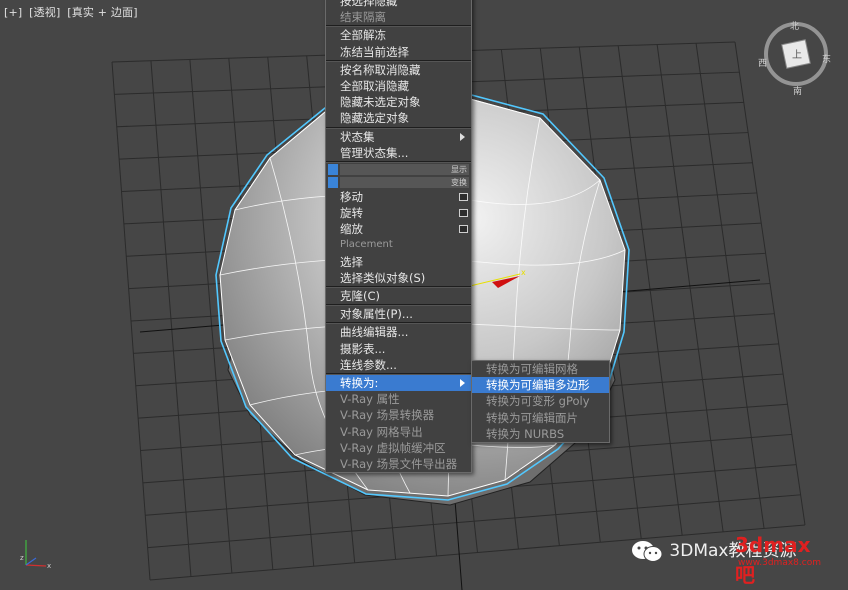 The width and height of the screenshot is (848, 590). Describe the element at coordinates (351, 213) in the screenshot. I see `menu-rotate-label: 旋转` at that location.